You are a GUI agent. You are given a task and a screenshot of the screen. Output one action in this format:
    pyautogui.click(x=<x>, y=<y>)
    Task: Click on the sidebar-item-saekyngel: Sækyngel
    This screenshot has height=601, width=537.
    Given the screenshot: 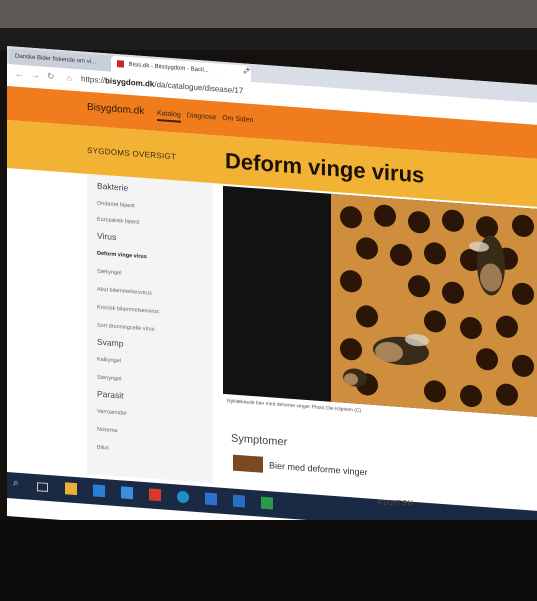 What is the action you would take?
    pyautogui.click(x=109, y=273)
    